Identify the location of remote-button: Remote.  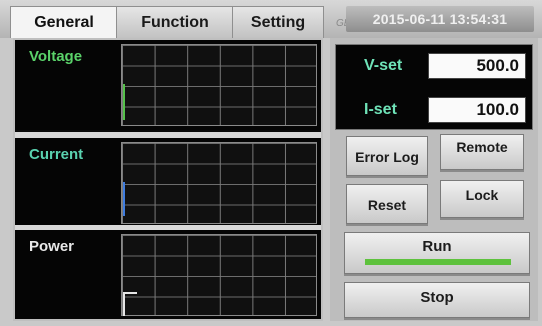
(482, 152).